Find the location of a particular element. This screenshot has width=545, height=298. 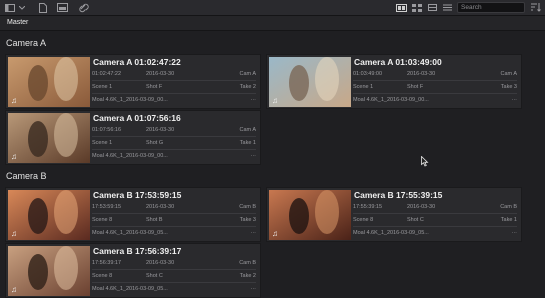

clip-timecode: 01:07:56:16 is located at coordinates (107, 130).